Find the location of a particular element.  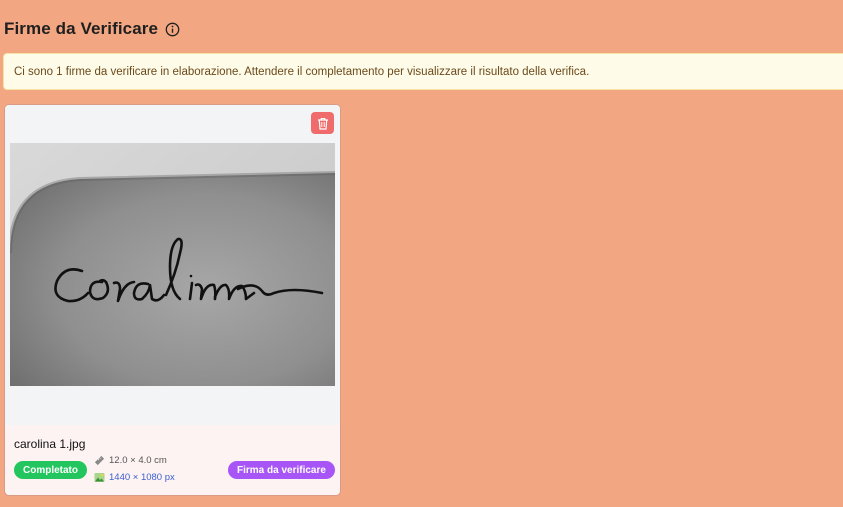

image-icon is located at coordinates (99, 477).